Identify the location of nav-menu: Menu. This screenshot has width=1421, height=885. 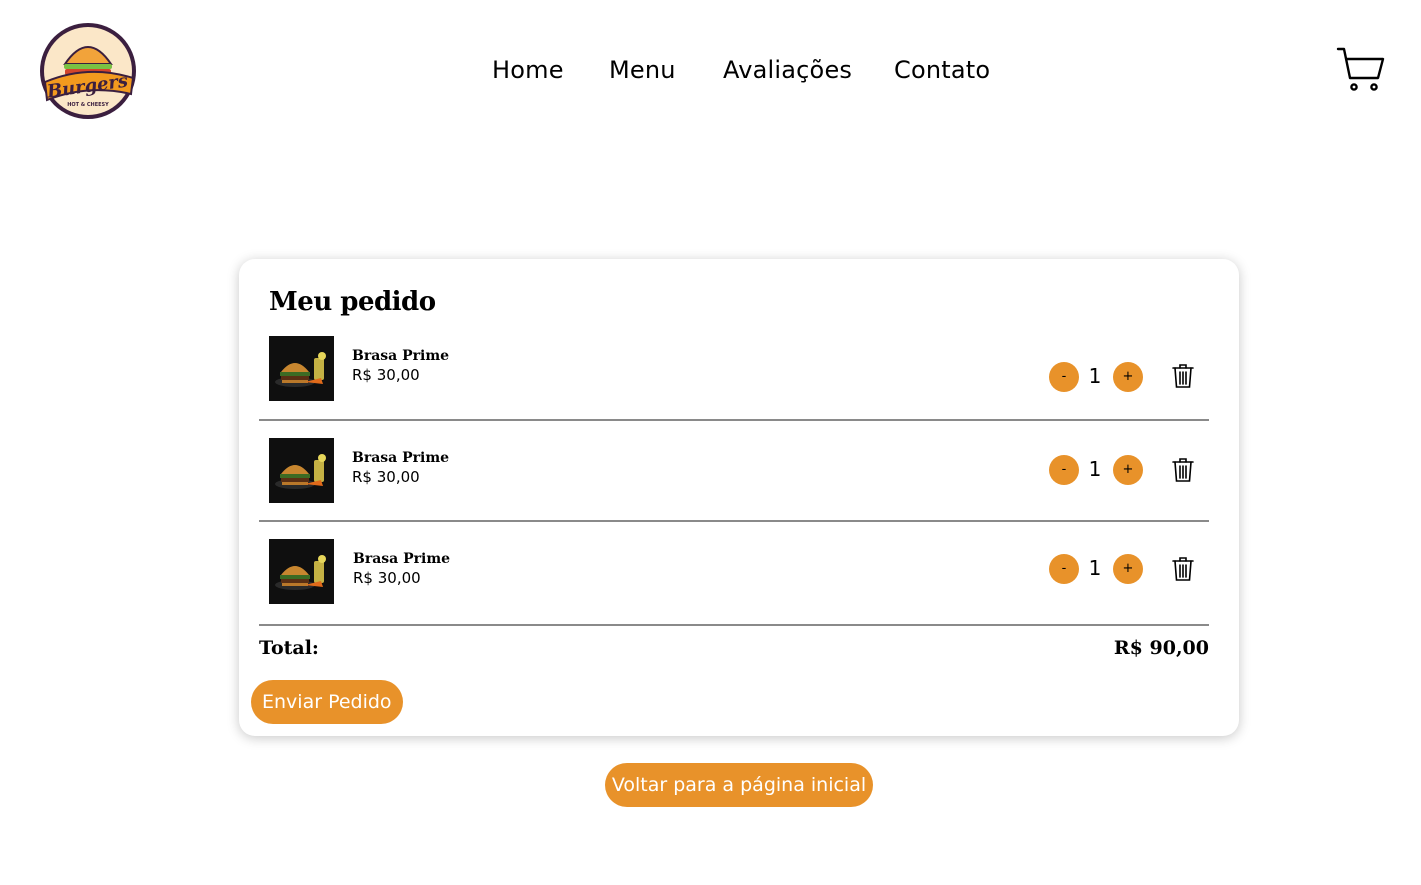
(642, 70).